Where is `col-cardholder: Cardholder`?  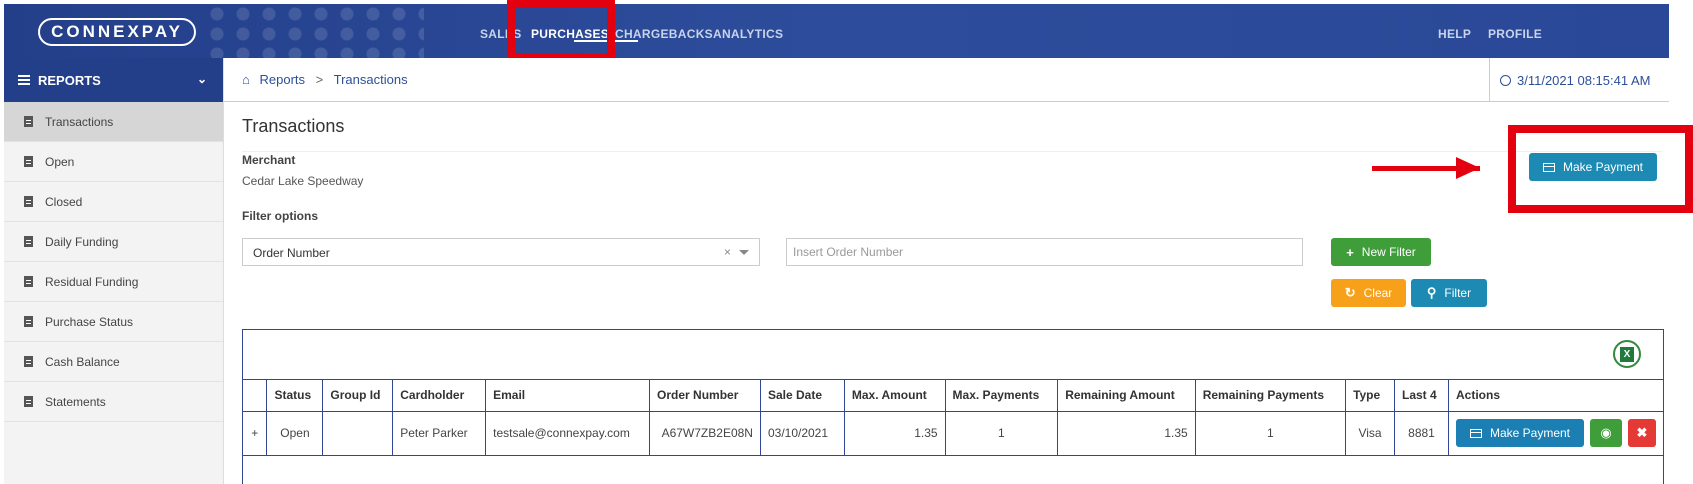 col-cardholder: Cardholder is located at coordinates (439, 396).